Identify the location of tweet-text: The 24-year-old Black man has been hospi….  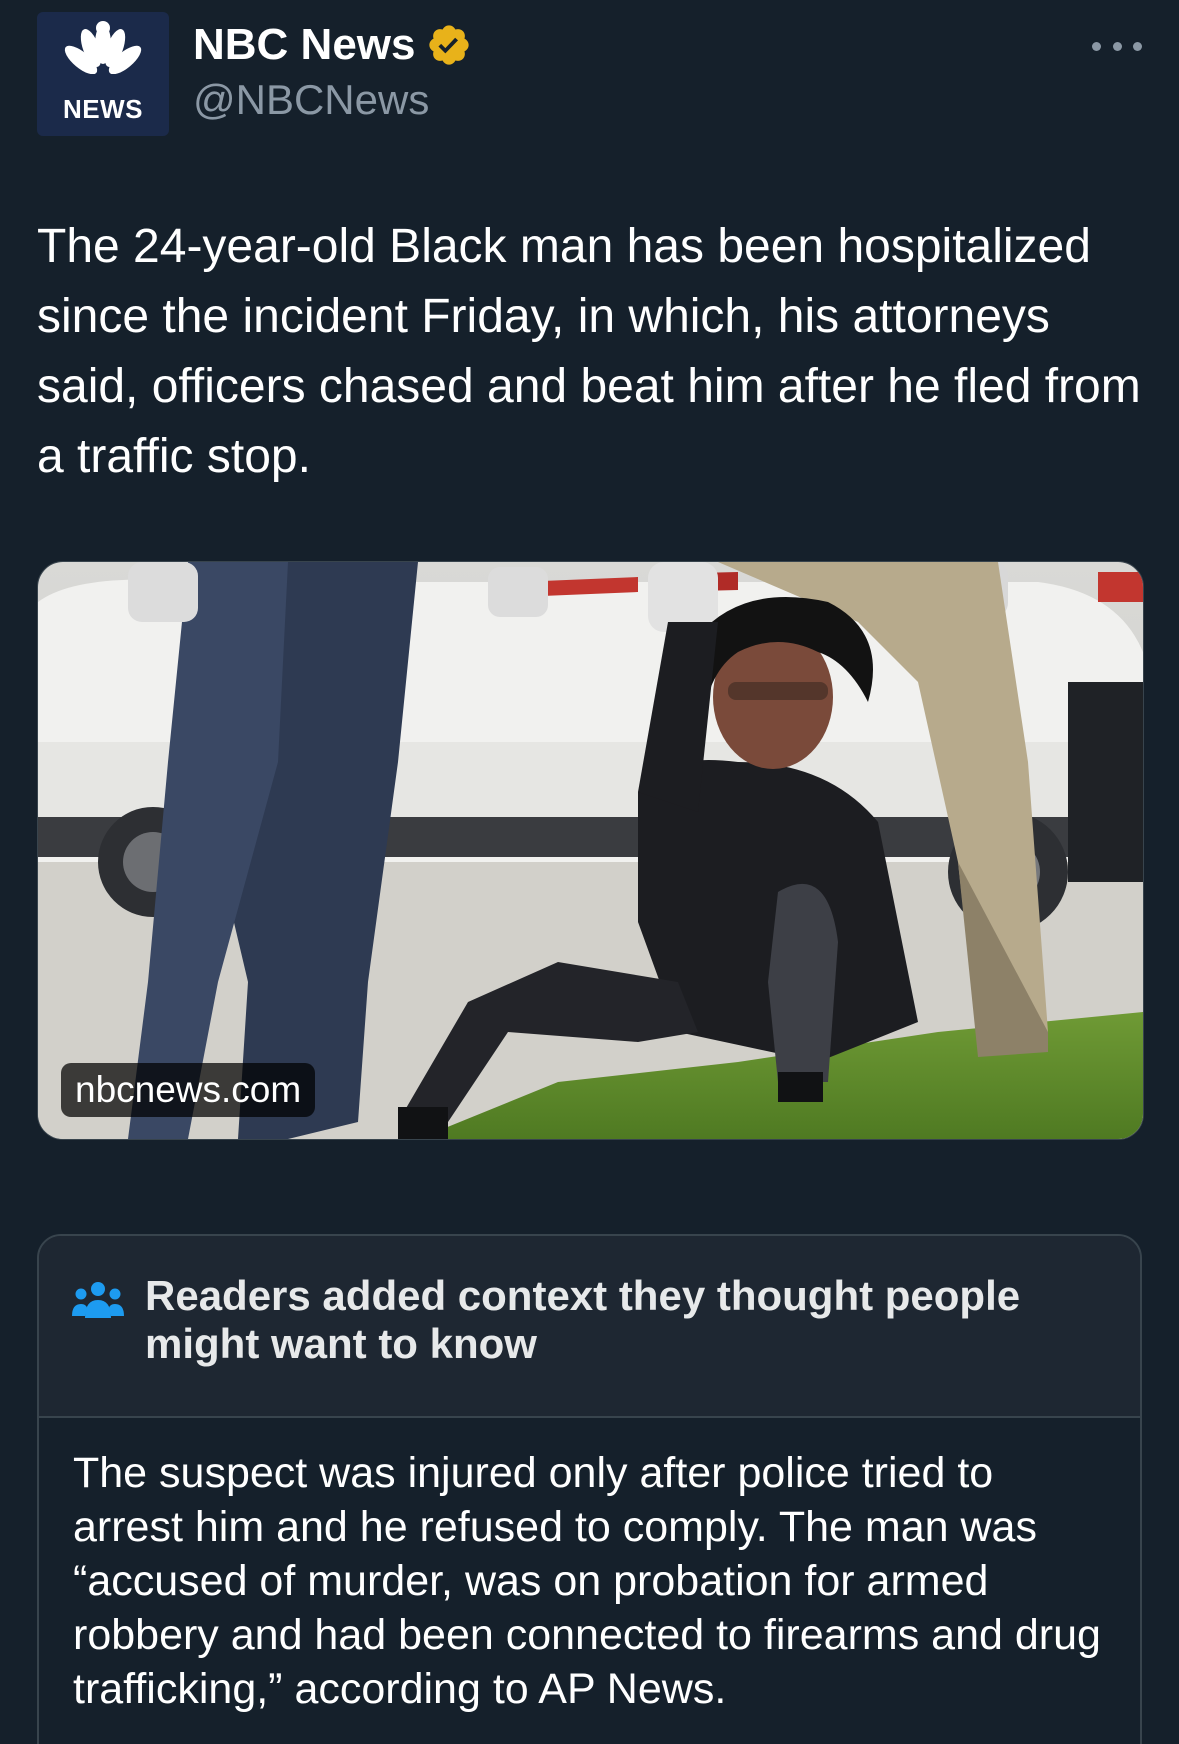
(589, 351).